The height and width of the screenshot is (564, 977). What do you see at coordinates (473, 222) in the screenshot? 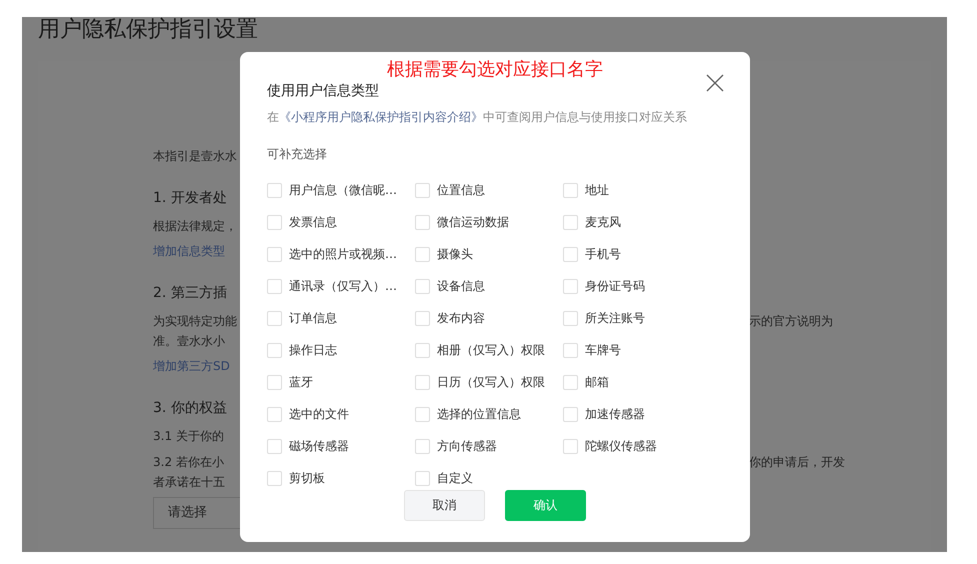
I see `checkbox-label: 微信运动数据` at bounding box center [473, 222].